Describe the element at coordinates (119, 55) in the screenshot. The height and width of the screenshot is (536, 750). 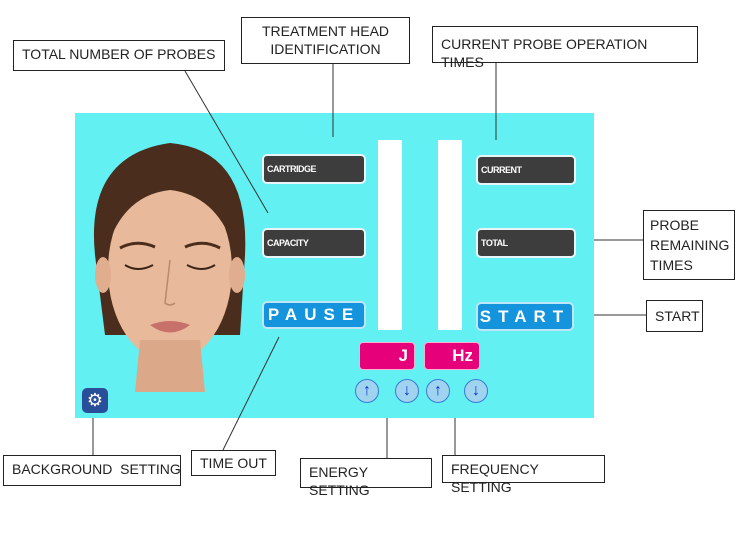
I see `callout-total-probes: TOTAL NUMBER OF PROBES` at that location.